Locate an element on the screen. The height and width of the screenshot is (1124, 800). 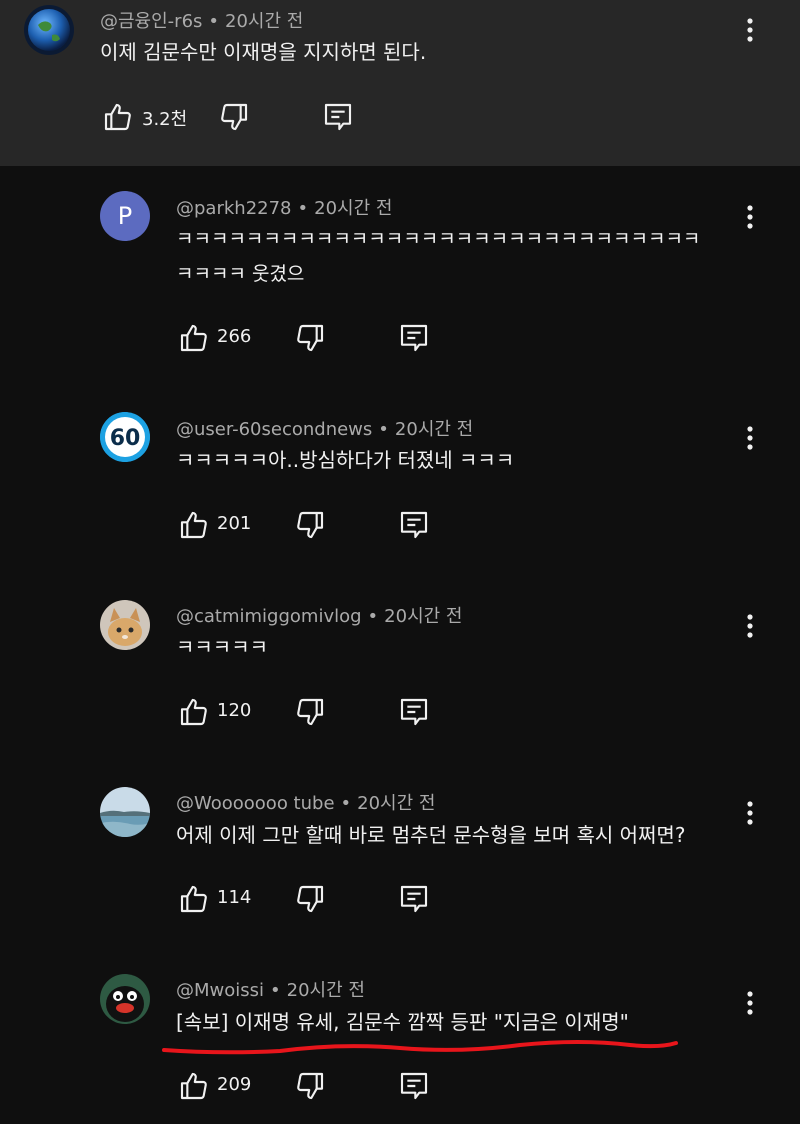
comment-line: ㅋㅋㅋㅋㅋ아..방심하다가 터졌네 ㅋㅋㅋ is located at coordinates (345, 460).